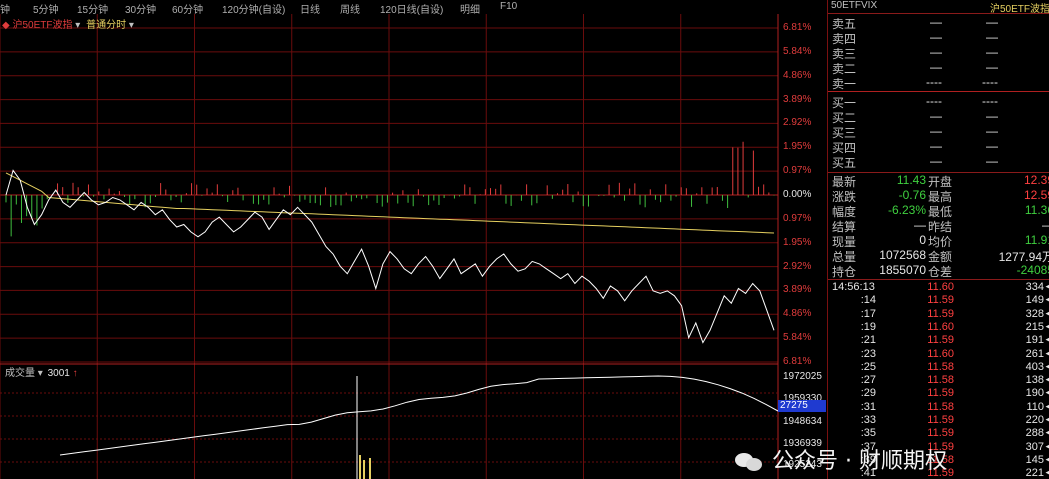 The width and height of the screenshot is (1049, 479). Describe the element at coordinates (844, 163) in the screenshot. I see `level-label: 买五` at that location.